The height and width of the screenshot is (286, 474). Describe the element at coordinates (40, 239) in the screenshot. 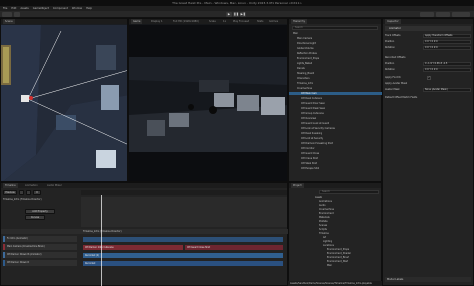

I see `track-header: Fx Intro (Animator)` at that location.